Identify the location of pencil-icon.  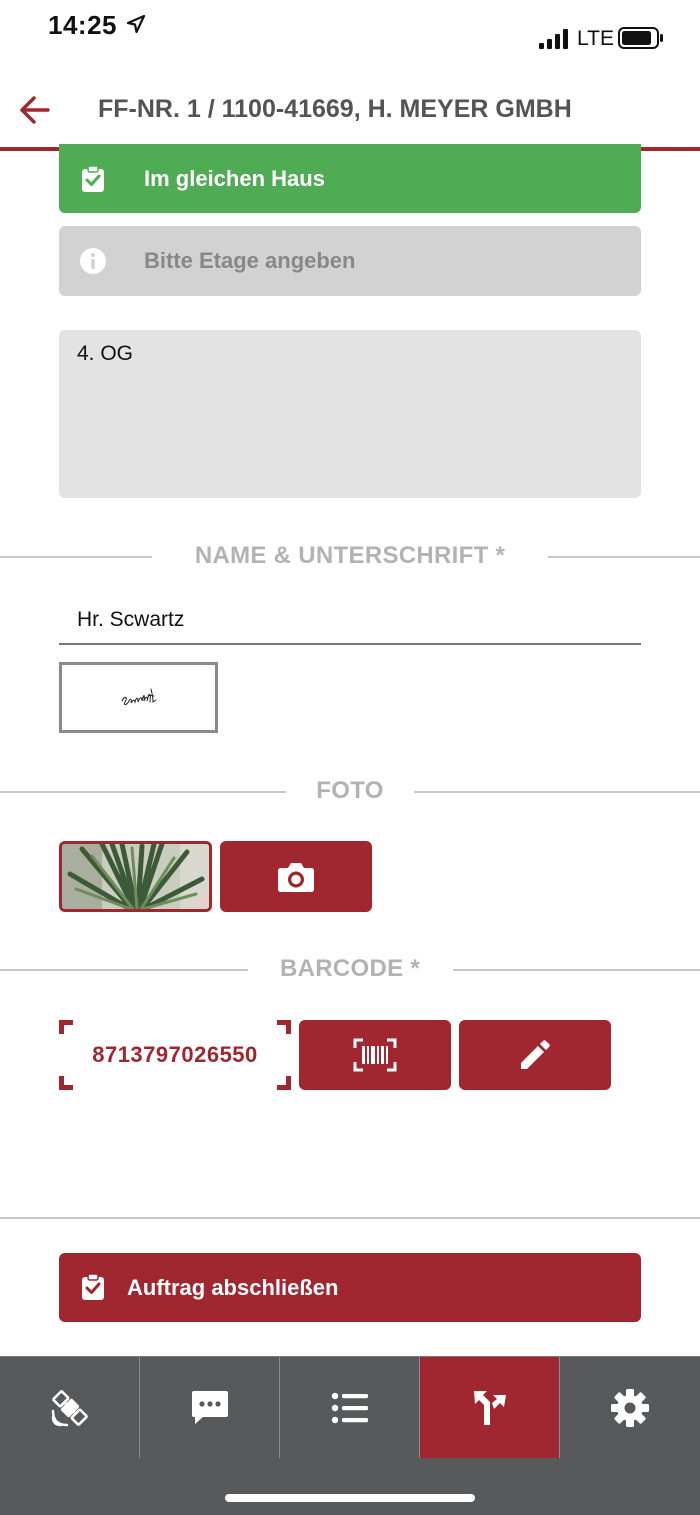
(535, 1054).